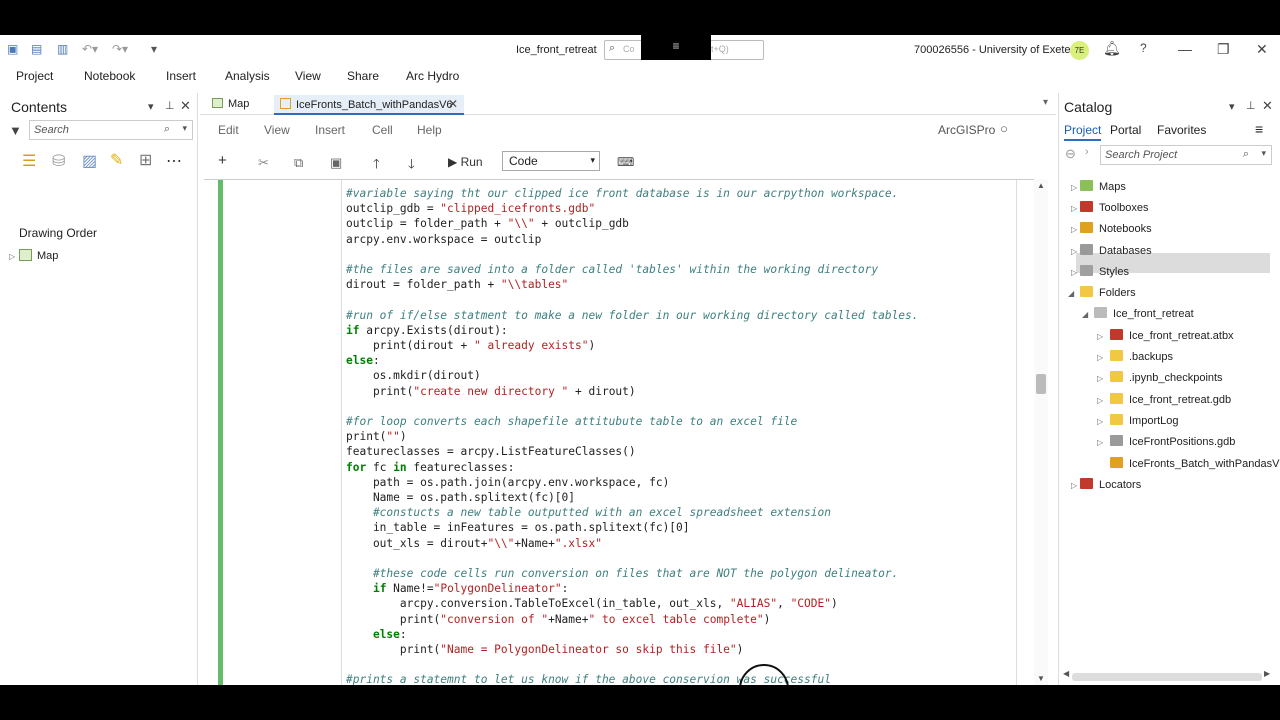  Describe the element at coordinates (145, 160) in the screenshot. I see `list-by-snapping-icon: ⊞` at that location.